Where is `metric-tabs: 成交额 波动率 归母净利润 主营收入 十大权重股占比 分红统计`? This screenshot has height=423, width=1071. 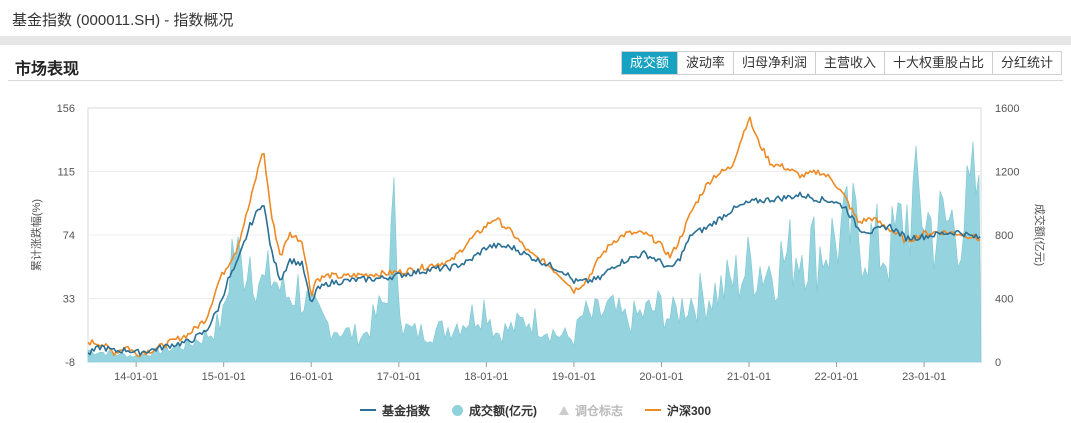
metric-tabs: 成交额 波动率 归母净利润 主营收入 十大权重股占比 分红统计 is located at coordinates (841, 63).